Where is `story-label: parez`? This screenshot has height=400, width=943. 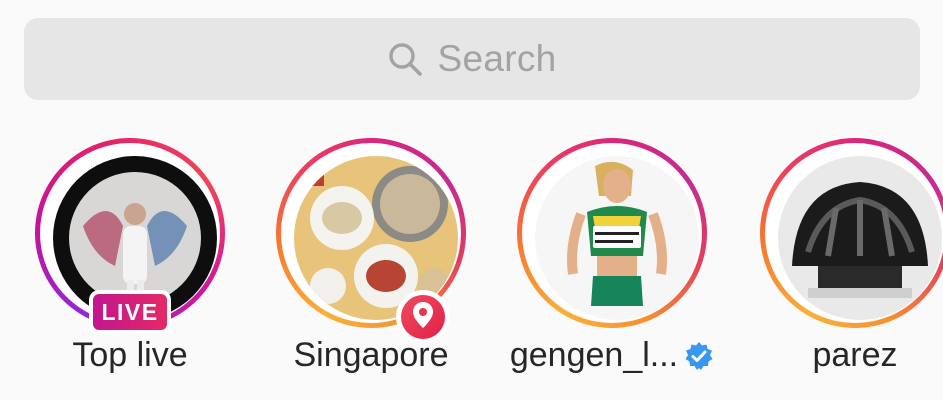 story-label: parez is located at coordinates (841, 355).